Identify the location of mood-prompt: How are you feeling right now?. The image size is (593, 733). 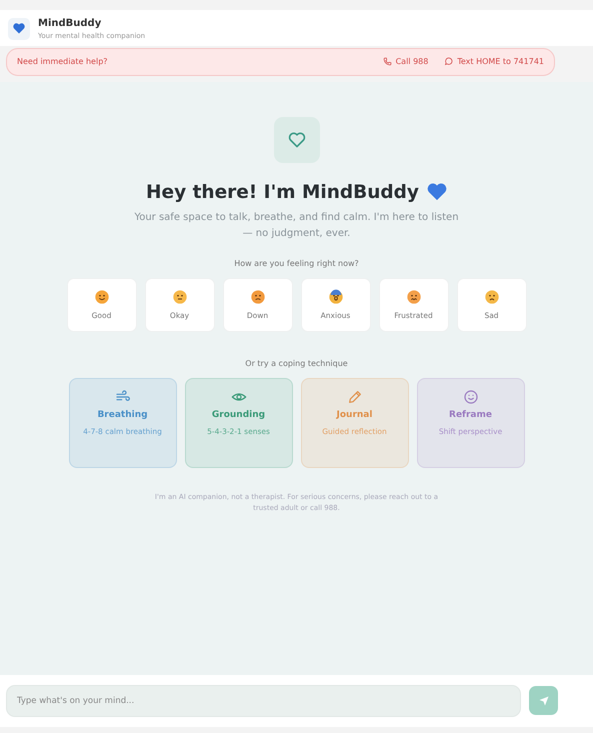
(296, 264).